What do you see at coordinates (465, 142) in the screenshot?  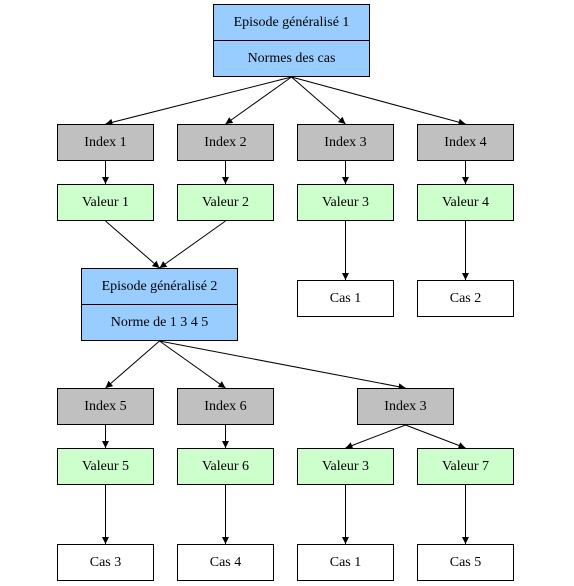 I see `index-node: Index 4` at bounding box center [465, 142].